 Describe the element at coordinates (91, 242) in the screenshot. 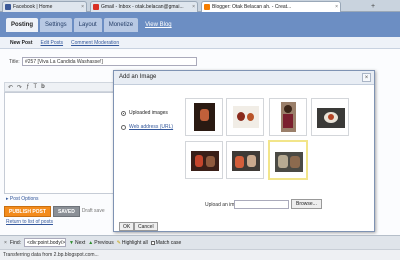

I see `arrow-up-icon: ▲` at that location.